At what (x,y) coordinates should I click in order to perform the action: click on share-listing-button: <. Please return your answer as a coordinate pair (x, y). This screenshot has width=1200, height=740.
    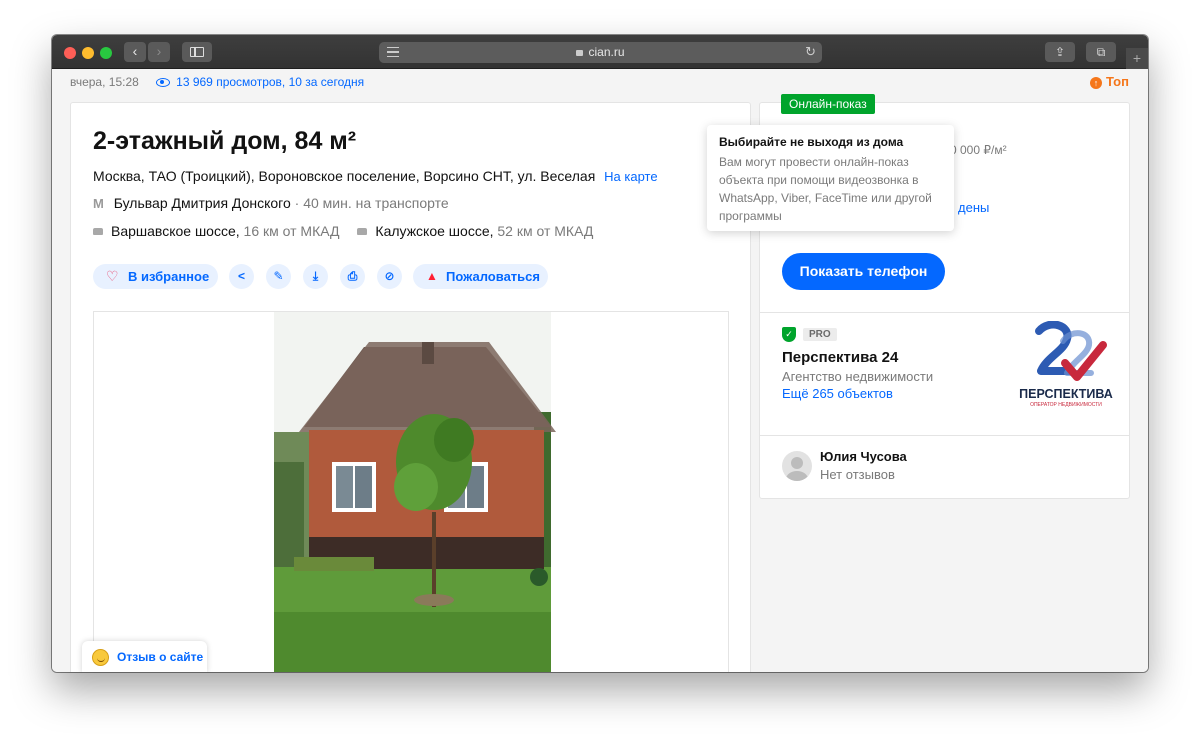
    Looking at the image, I should click on (241, 276).